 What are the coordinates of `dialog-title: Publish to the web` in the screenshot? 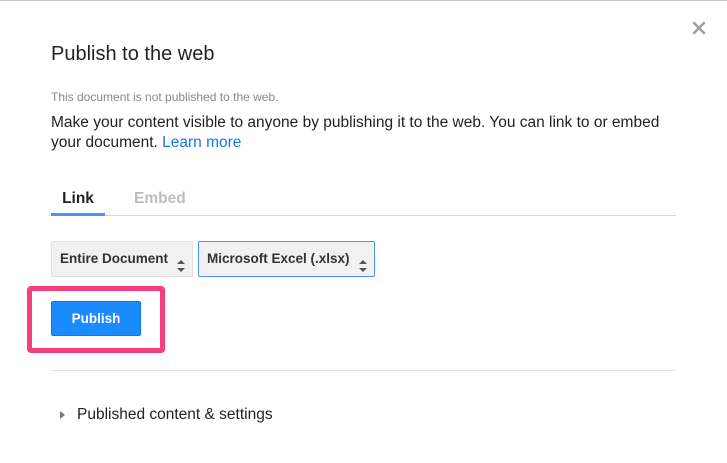 It's located at (133, 54).